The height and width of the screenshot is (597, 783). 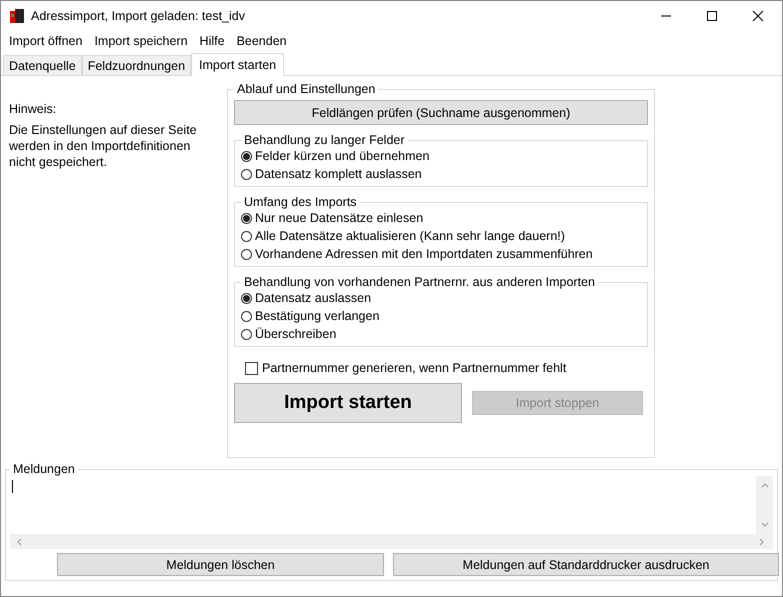 What do you see at coordinates (712, 16) in the screenshot?
I see `maximize-icon` at bounding box center [712, 16].